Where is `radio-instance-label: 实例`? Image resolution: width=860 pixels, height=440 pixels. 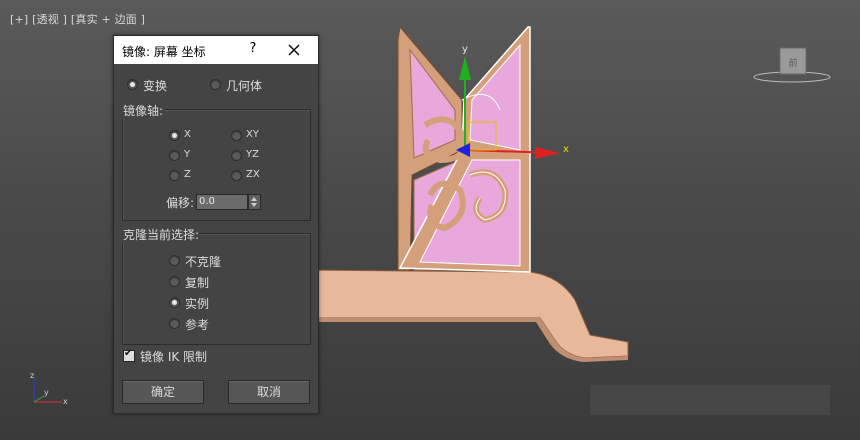
radio-instance-label: 实例 is located at coordinates (197, 304).